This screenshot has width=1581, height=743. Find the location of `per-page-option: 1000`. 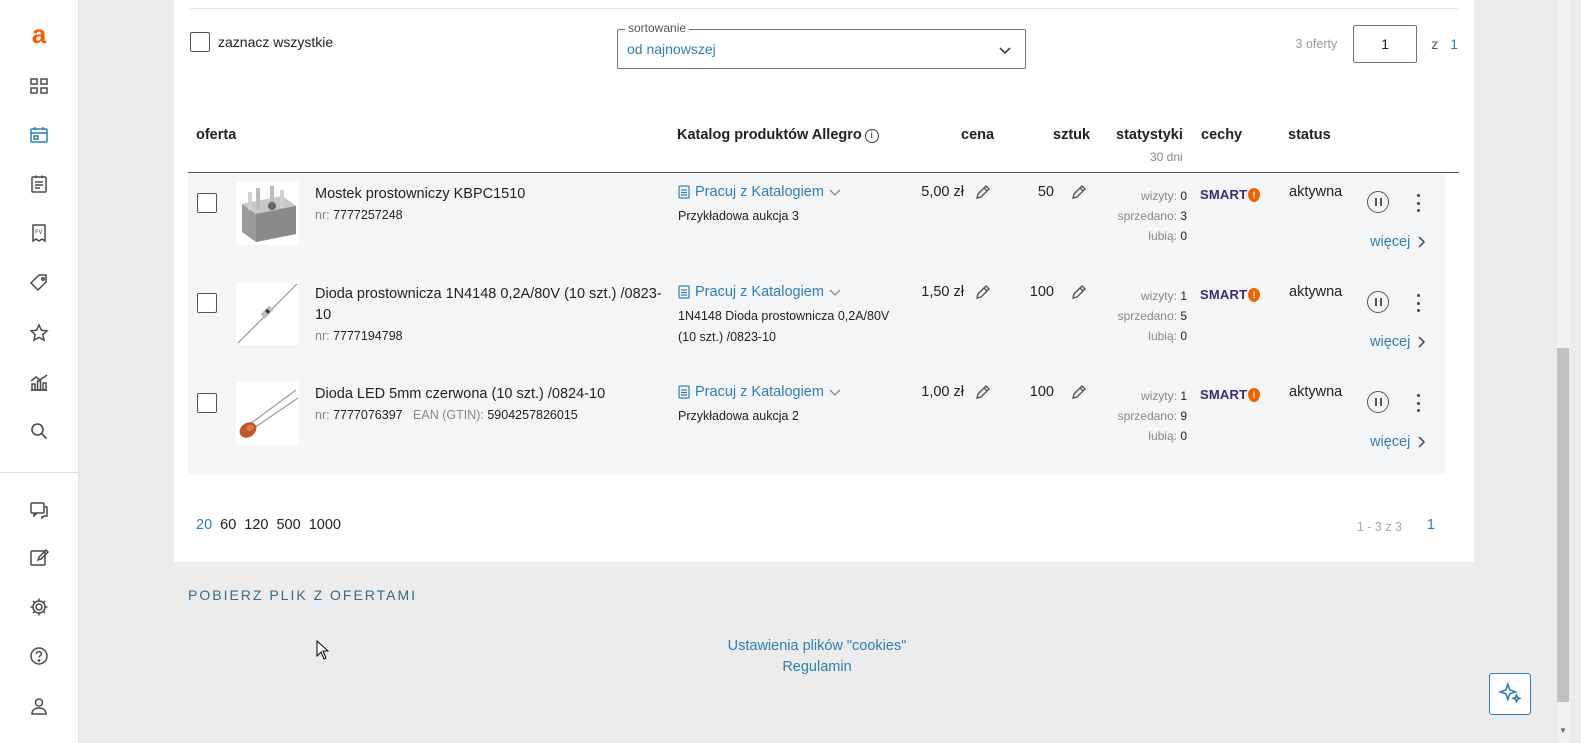

per-page-option: 1000 is located at coordinates (325, 525).